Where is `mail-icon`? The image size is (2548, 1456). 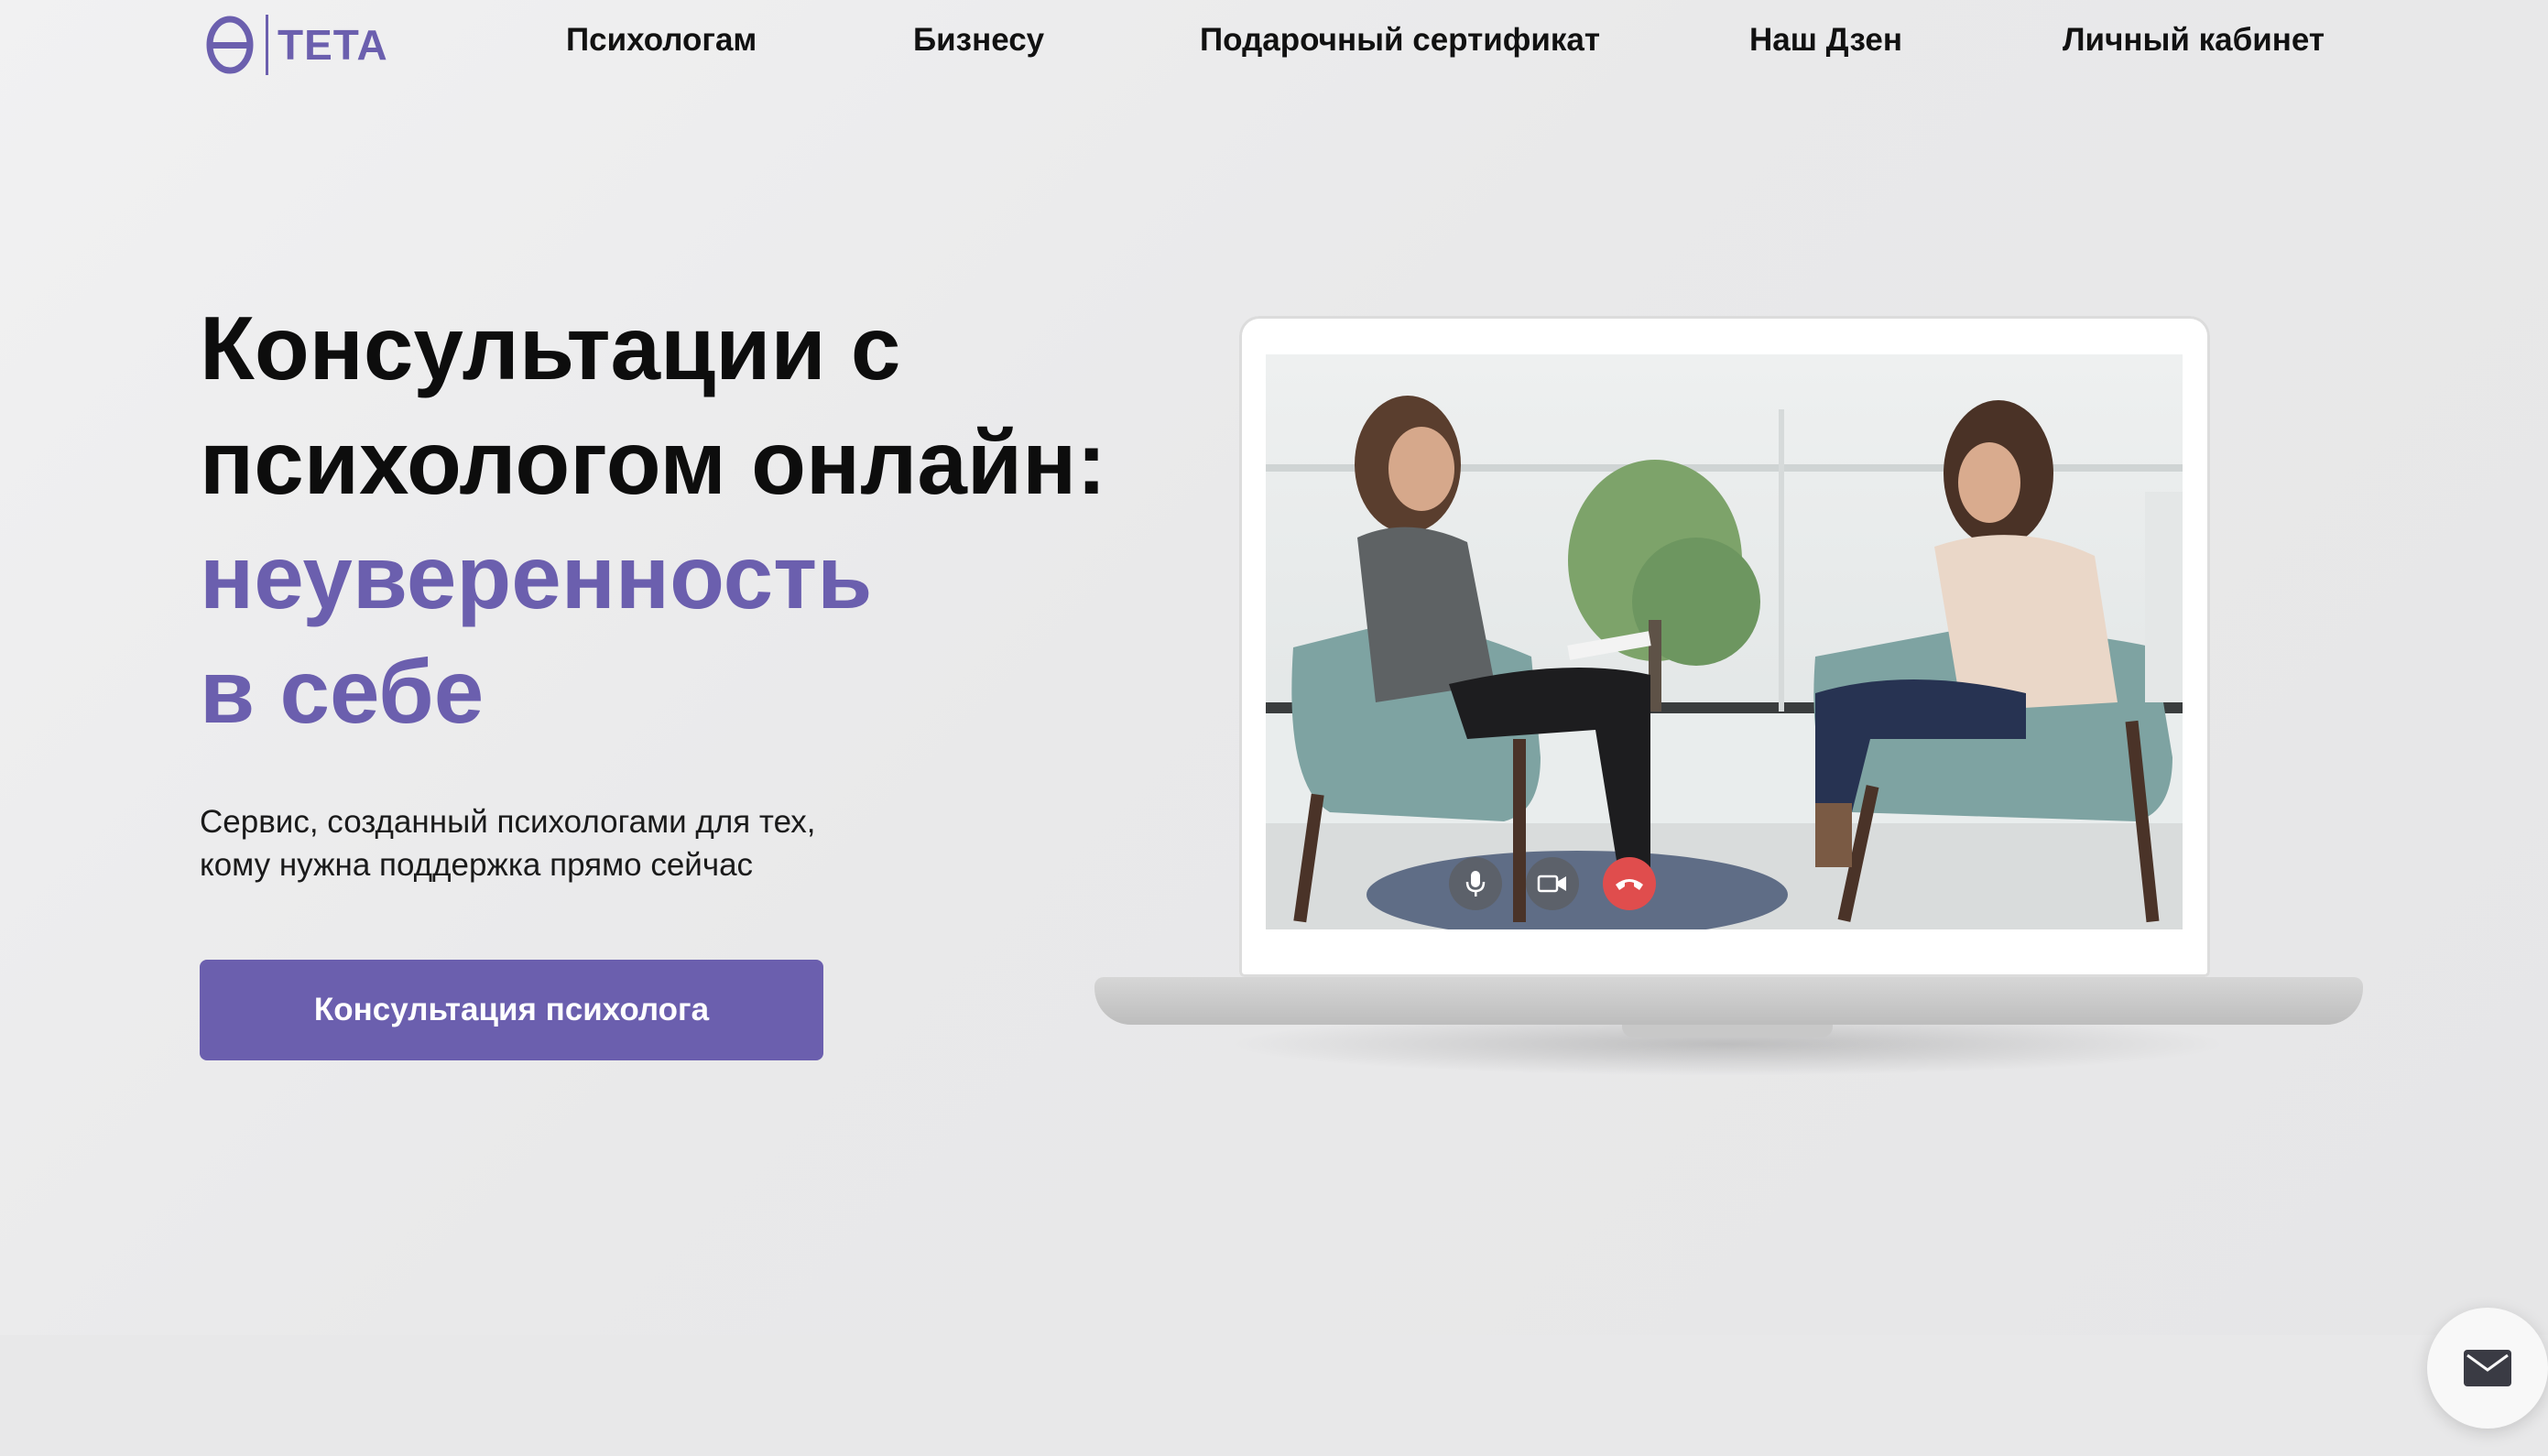 mail-icon is located at coordinates (2487, 1368).